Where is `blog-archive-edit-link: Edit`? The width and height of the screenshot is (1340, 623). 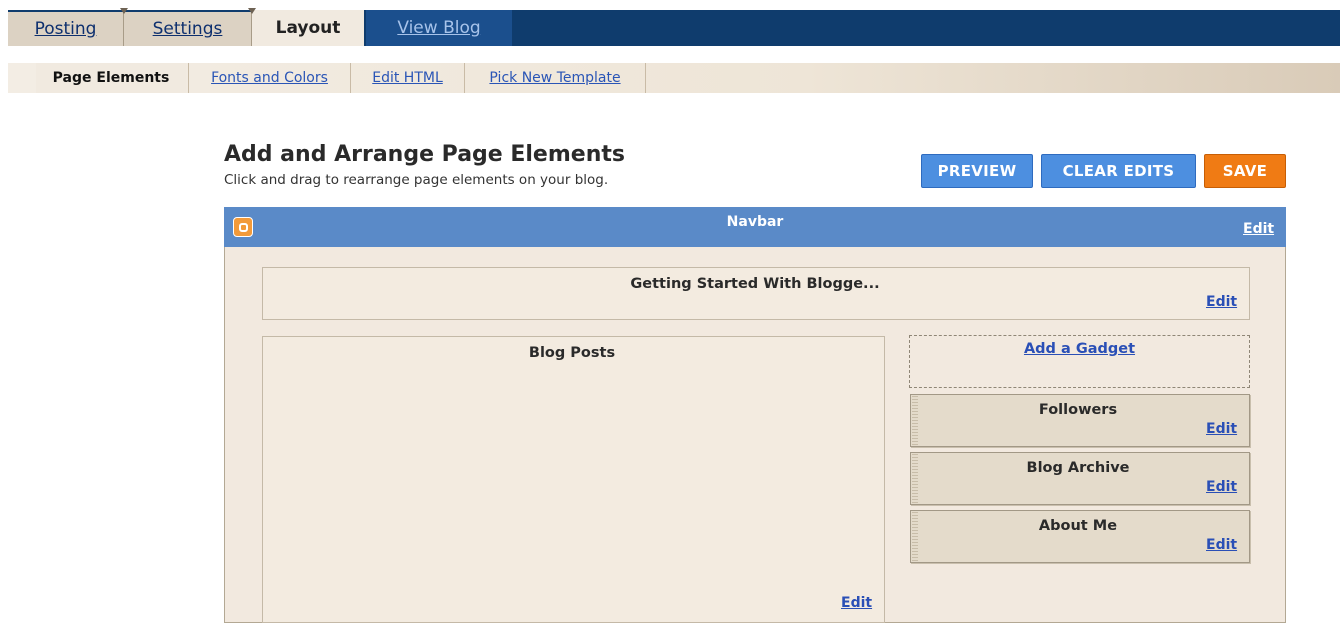
blog-archive-edit-link: Edit is located at coordinates (1221, 487).